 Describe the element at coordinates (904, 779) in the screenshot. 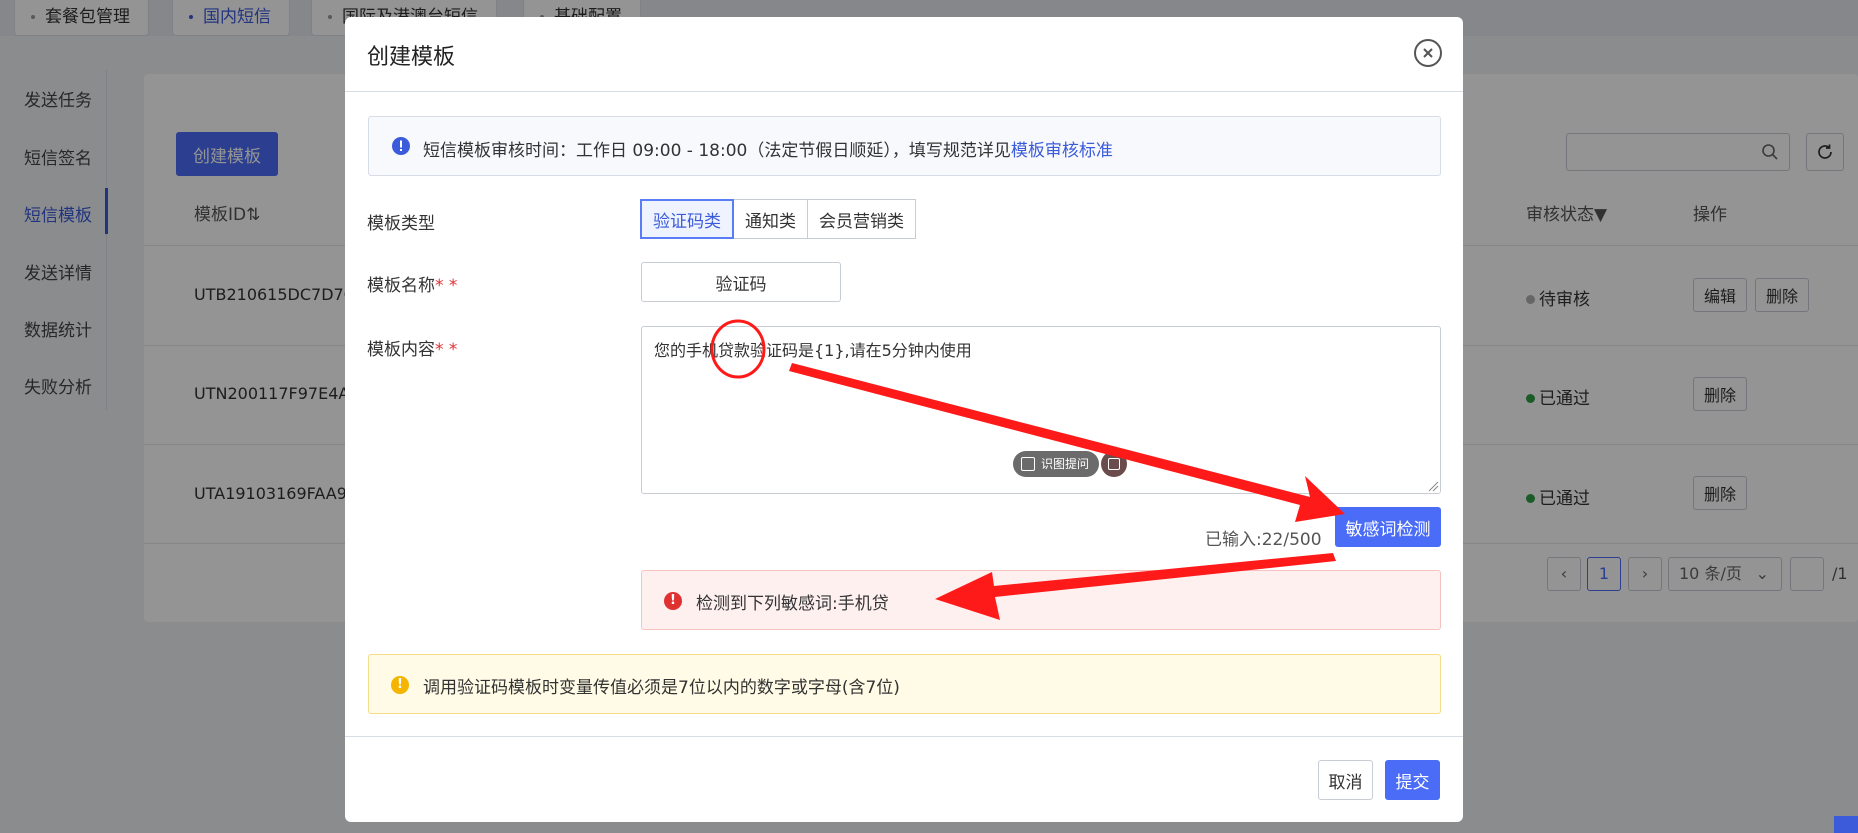

I see `dialog-footer: 取消 提交` at that location.